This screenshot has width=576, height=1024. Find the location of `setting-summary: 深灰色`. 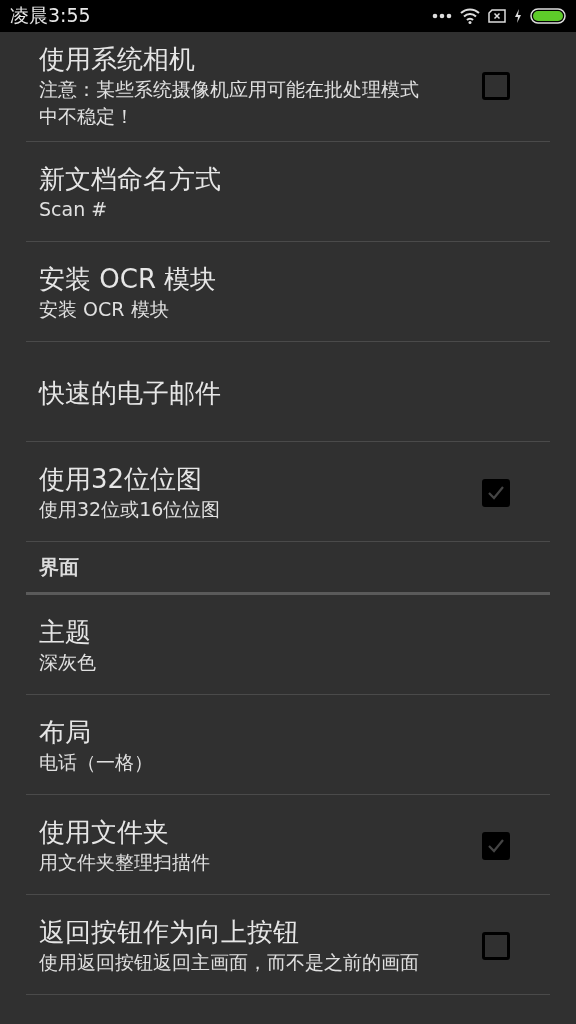

setting-summary: 深灰色 is located at coordinates (68, 662).